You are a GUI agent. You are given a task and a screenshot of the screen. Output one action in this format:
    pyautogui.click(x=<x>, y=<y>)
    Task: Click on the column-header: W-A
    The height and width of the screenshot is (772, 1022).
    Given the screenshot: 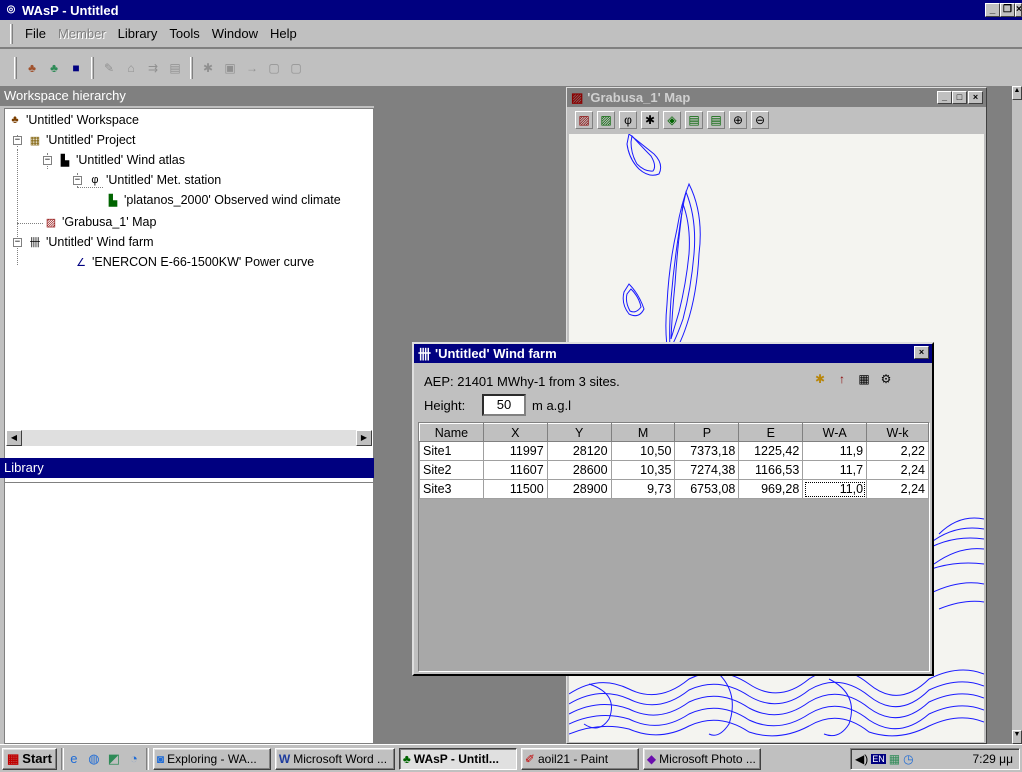 What is the action you would take?
    pyautogui.click(x=835, y=432)
    